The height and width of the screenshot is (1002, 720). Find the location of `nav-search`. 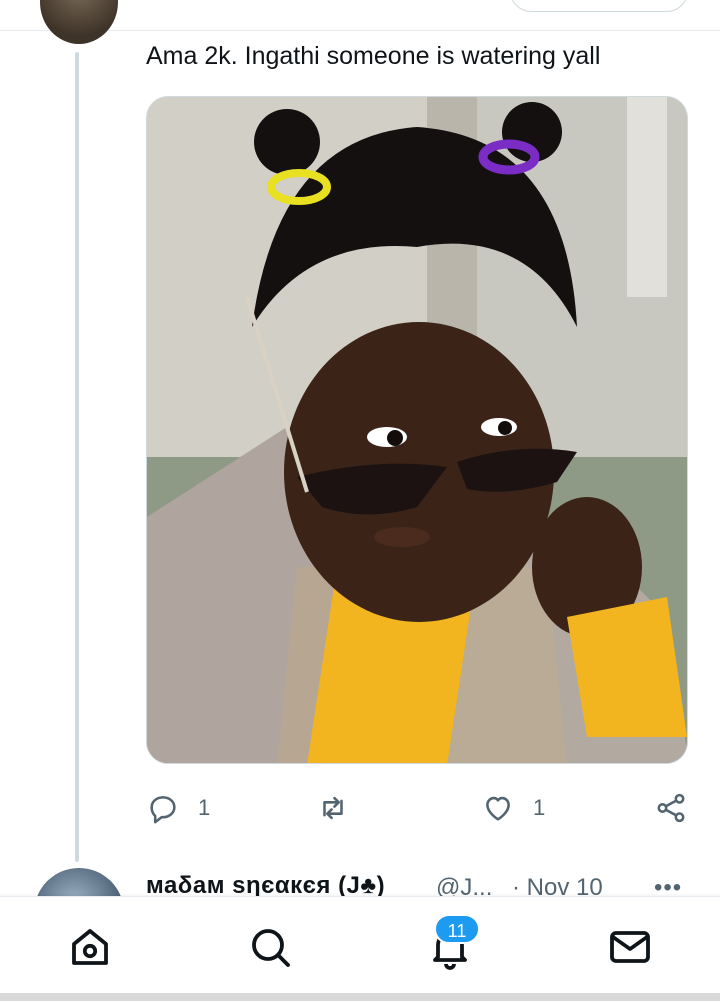

nav-search is located at coordinates (270, 947).